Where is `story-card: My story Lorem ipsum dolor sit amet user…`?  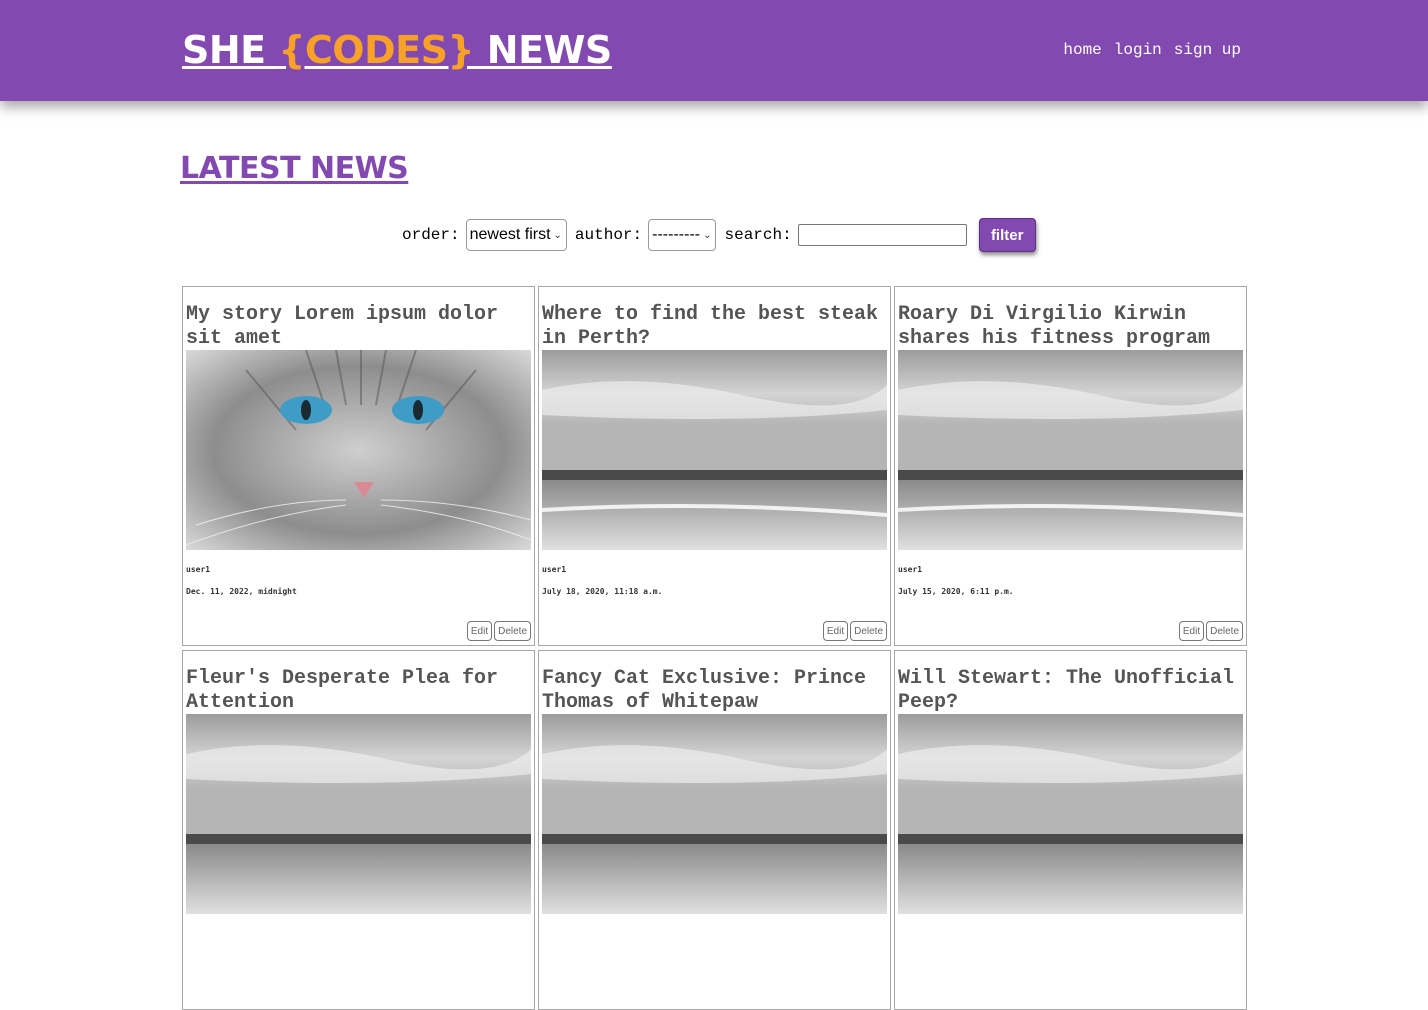 story-card: My story Lorem ipsum dolor sit amet user… is located at coordinates (358, 466).